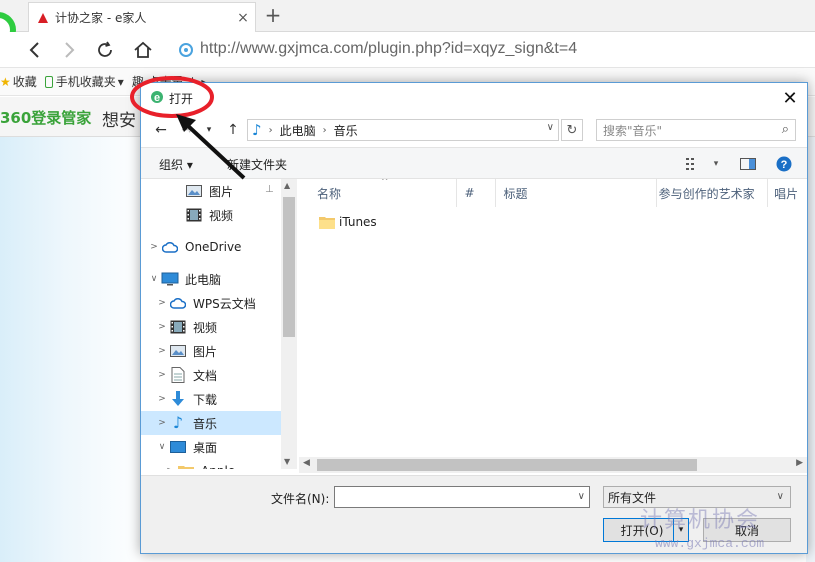  I want to click on filename-input: ∨, so click(462, 497).